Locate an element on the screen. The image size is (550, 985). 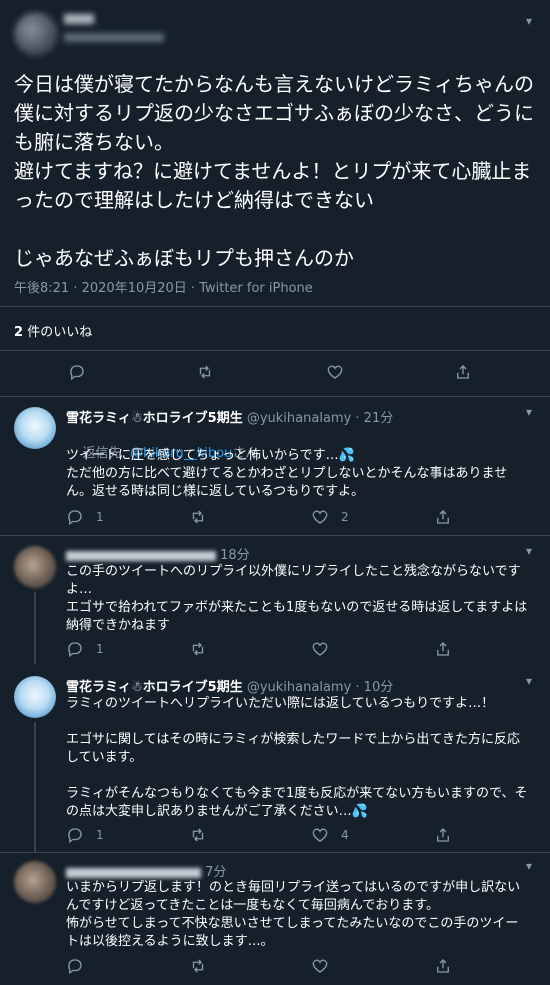
reply-header: 雪花ラミィ☃ホロライブ5期生 @yukihanalamy · 10分 is located at coordinates (230, 687).